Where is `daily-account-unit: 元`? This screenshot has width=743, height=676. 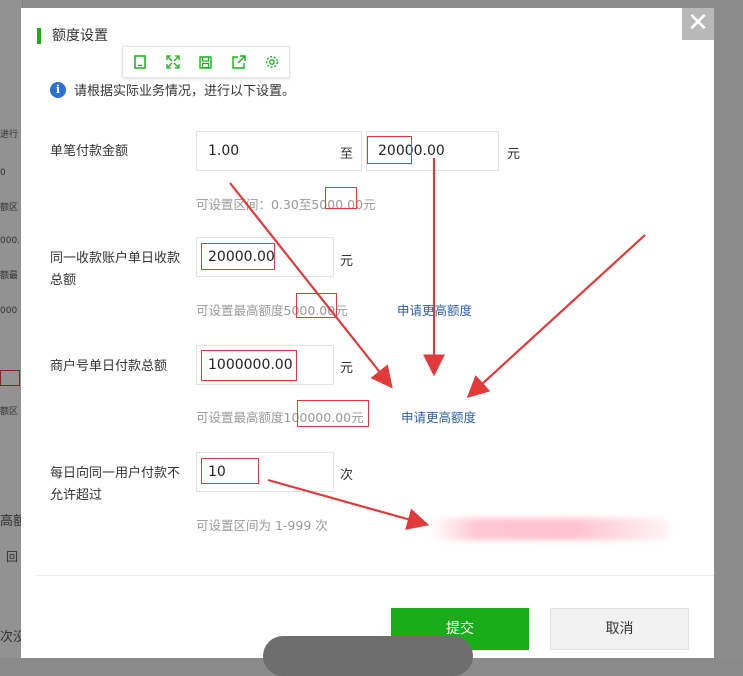 daily-account-unit: 元 is located at coordinates (347, 261).